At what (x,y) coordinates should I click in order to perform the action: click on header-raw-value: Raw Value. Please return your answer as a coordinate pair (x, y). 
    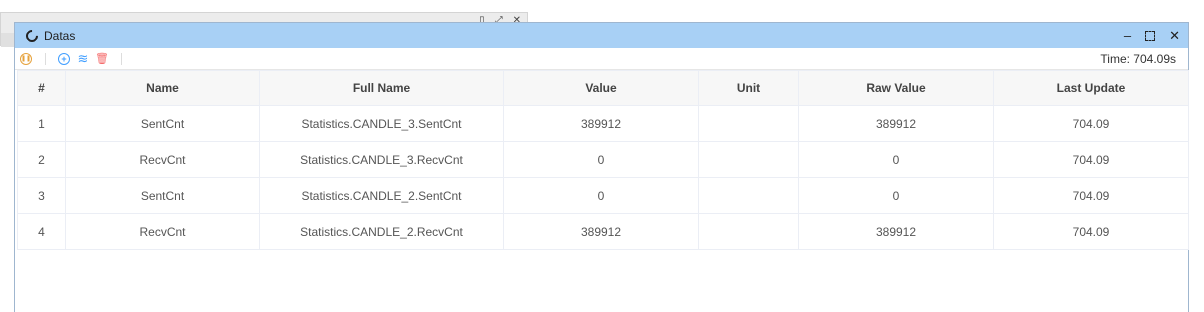
    Looking at the image, I should click on (896, 88).